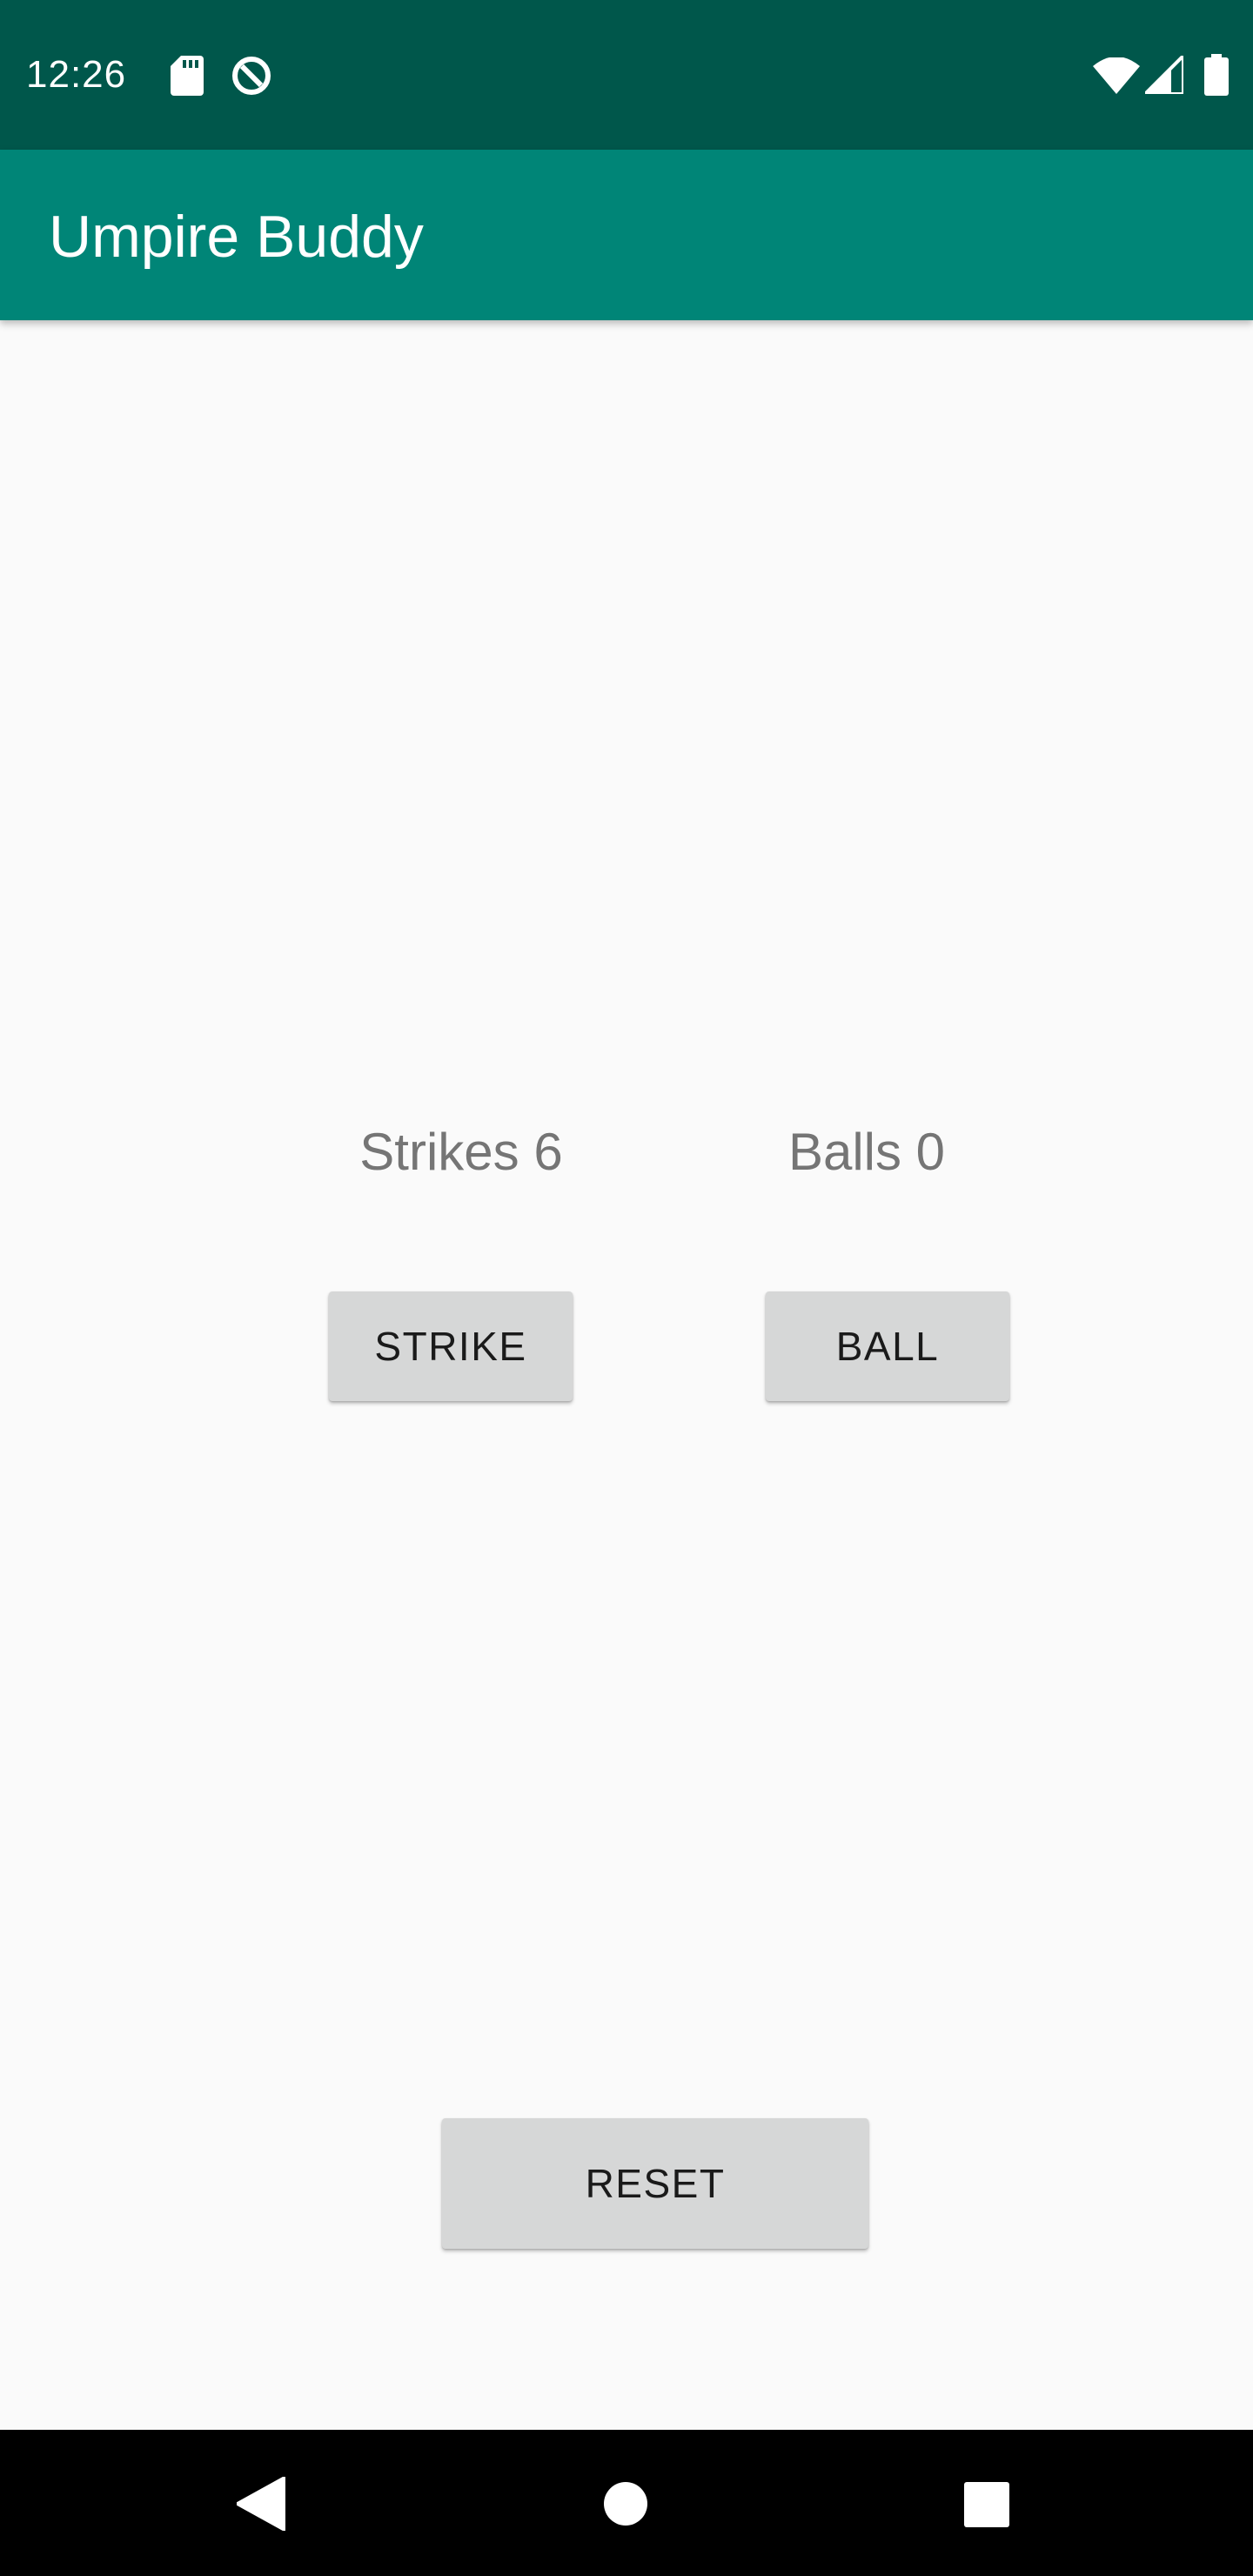 This screenshot has height=2576, width=1253. Describe the element at coordinates (1216, 75) in the screenshot. I see `battery-icon` at that location.